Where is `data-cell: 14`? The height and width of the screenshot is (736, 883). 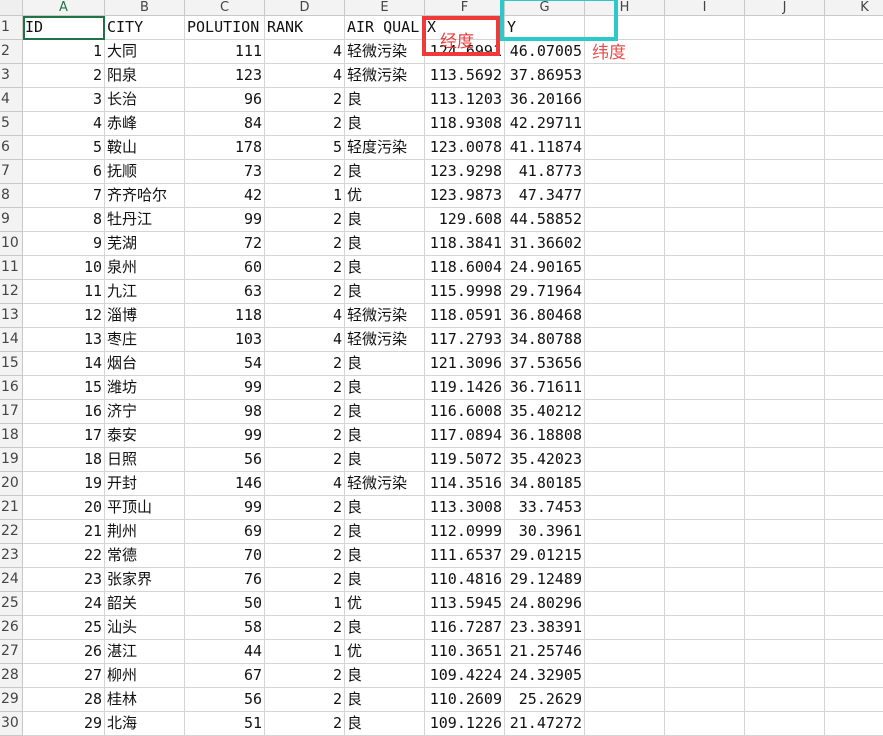 data-cell: 14 is located at coordinates (64, 364).